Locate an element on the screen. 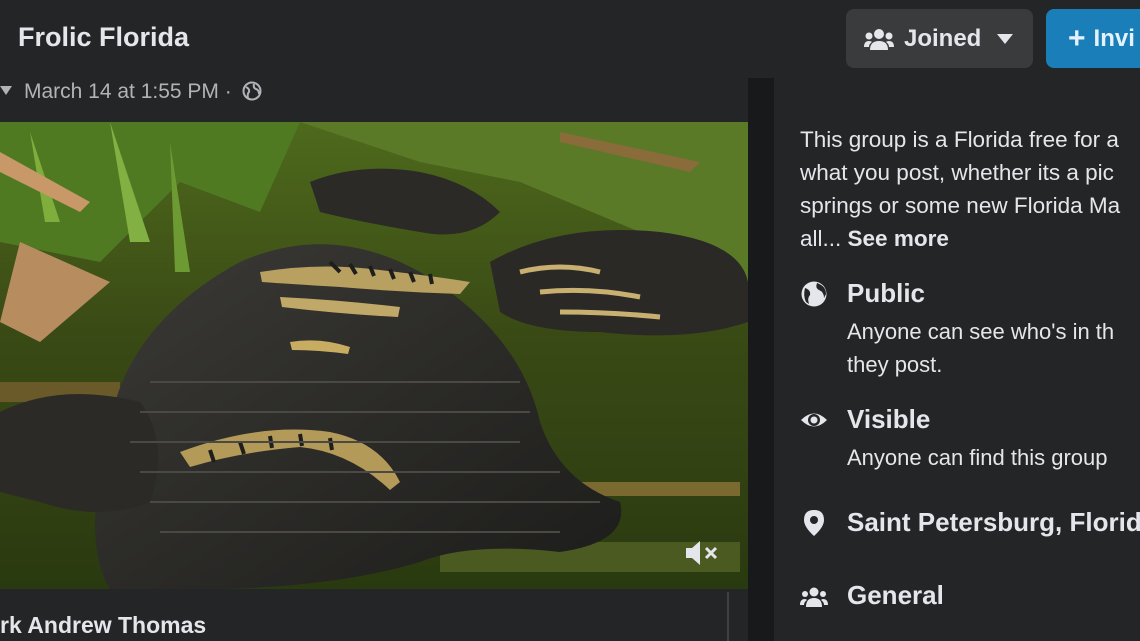  joined-label: Joined is located at coordinates (943, 38).